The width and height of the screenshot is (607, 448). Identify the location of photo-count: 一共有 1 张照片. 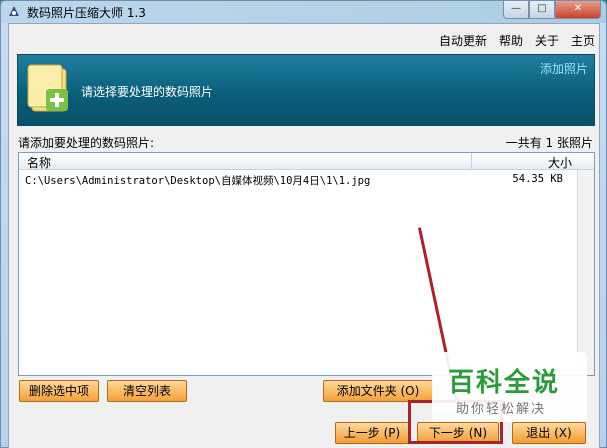
(549, 143).